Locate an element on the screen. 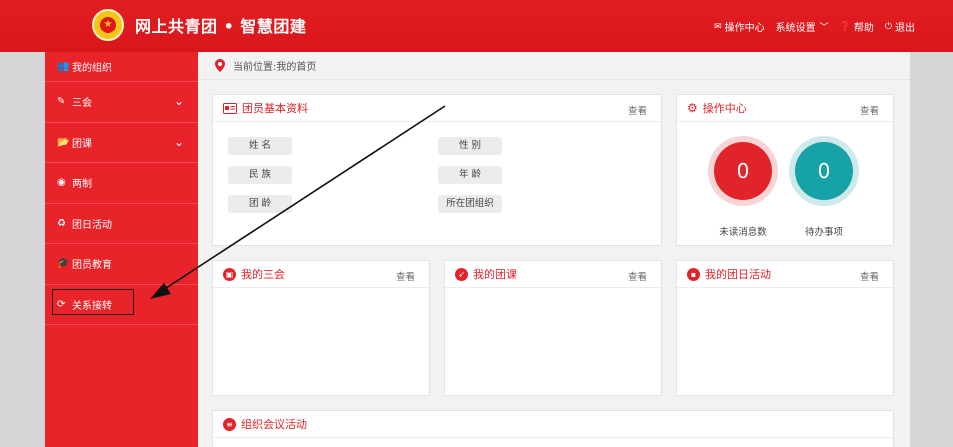 Image resolution: width=953 pixels, height=447 pixels. unread-label: 未读消息数 is located at coordinates (743, 232).